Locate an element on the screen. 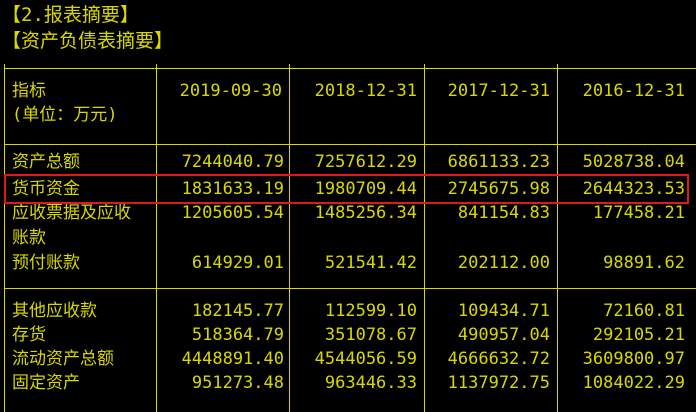 The image size is (696, 412). table-cell: 7244040.79 is located at coordinates (232, 162).